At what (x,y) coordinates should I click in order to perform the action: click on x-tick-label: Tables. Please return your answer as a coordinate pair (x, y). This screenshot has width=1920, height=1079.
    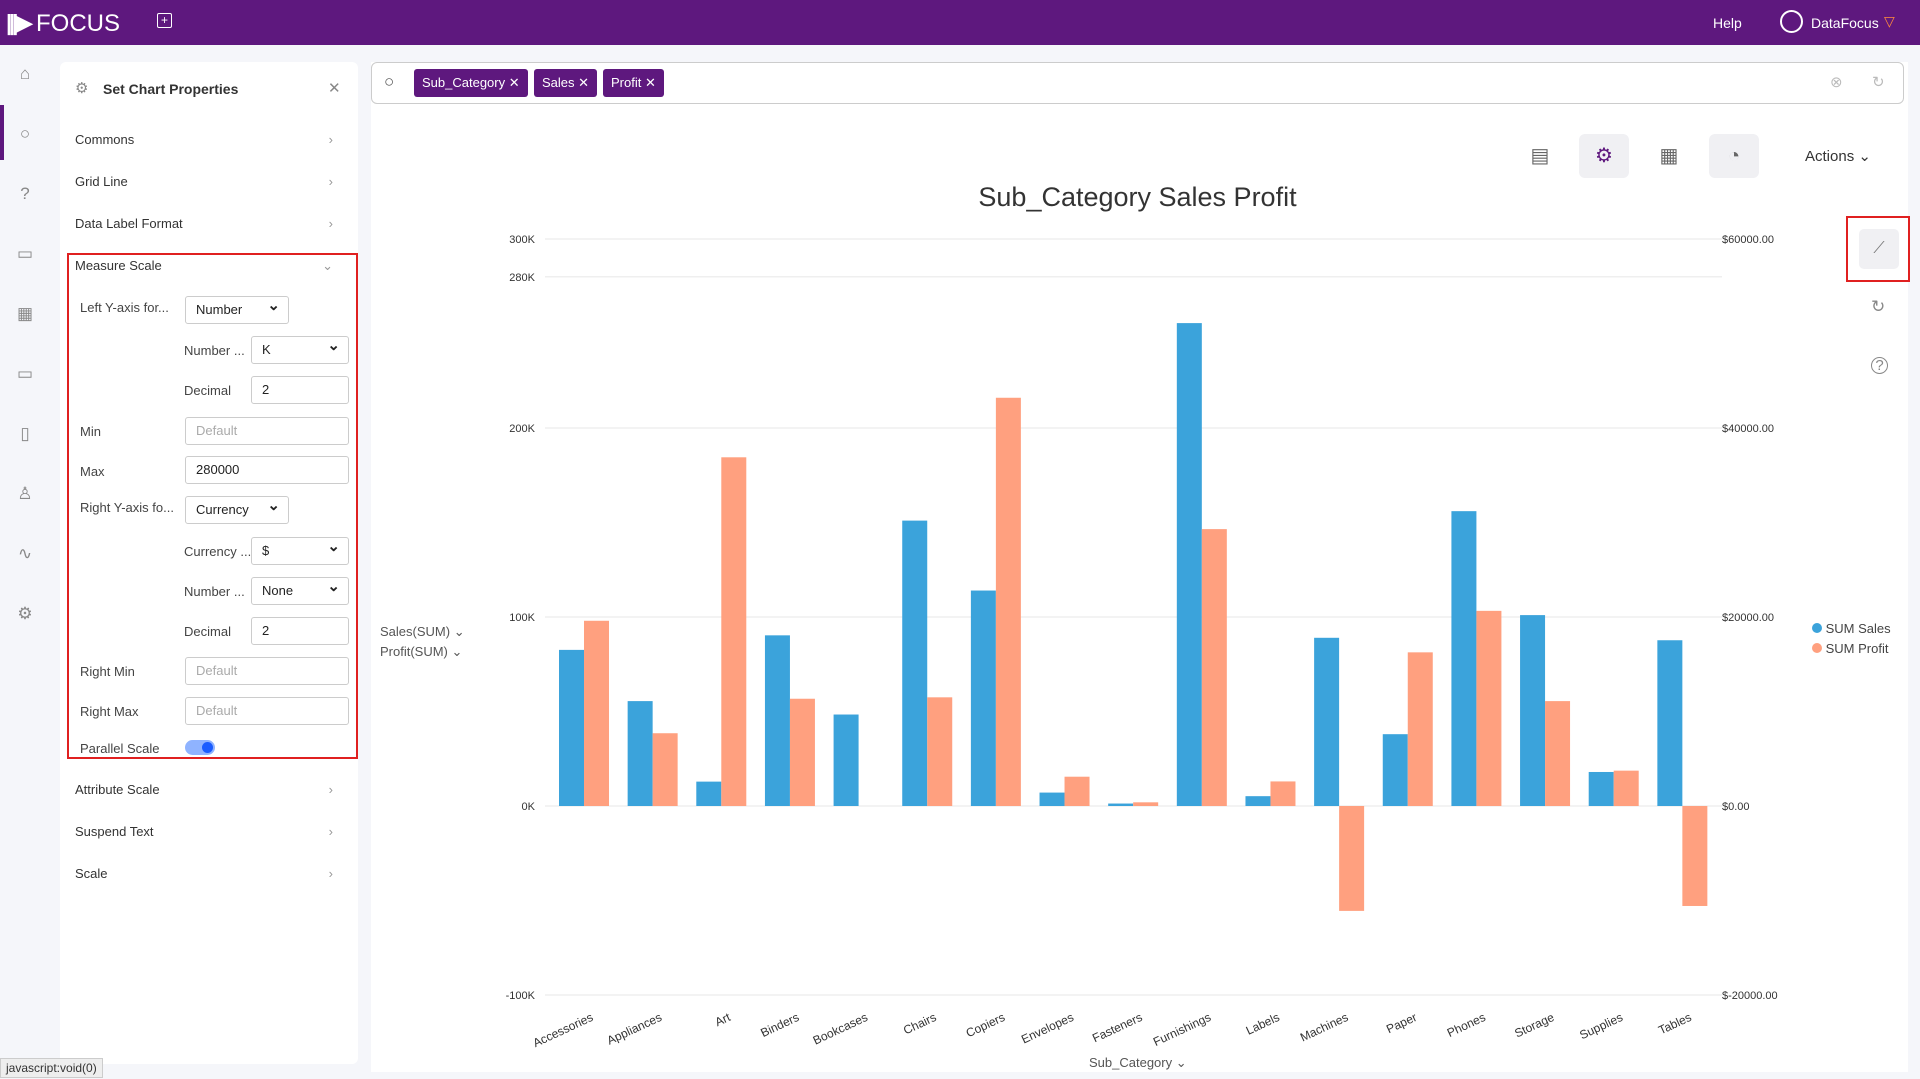
    Looking at the image, I should click on (1674, 1023).